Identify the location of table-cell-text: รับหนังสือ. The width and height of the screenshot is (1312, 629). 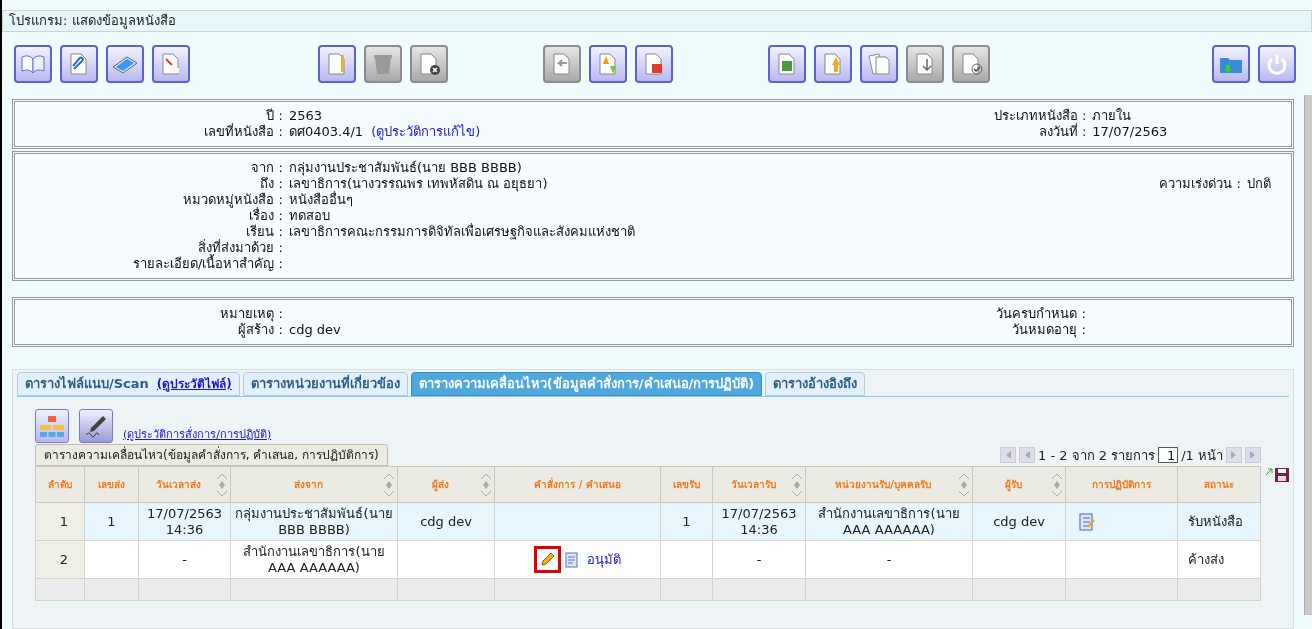
(1215, 521).